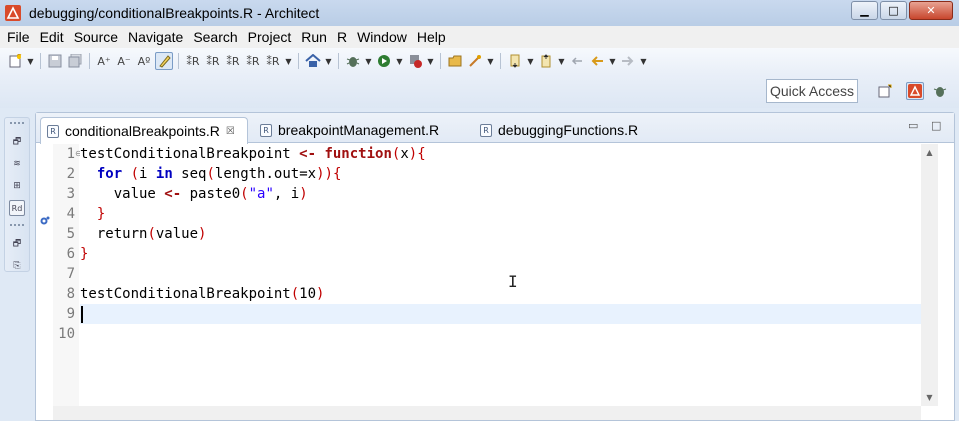 The width and height of the screenshot is (959, 421). I want to click on font-increase-icon: A⁺, so click(104, 61).